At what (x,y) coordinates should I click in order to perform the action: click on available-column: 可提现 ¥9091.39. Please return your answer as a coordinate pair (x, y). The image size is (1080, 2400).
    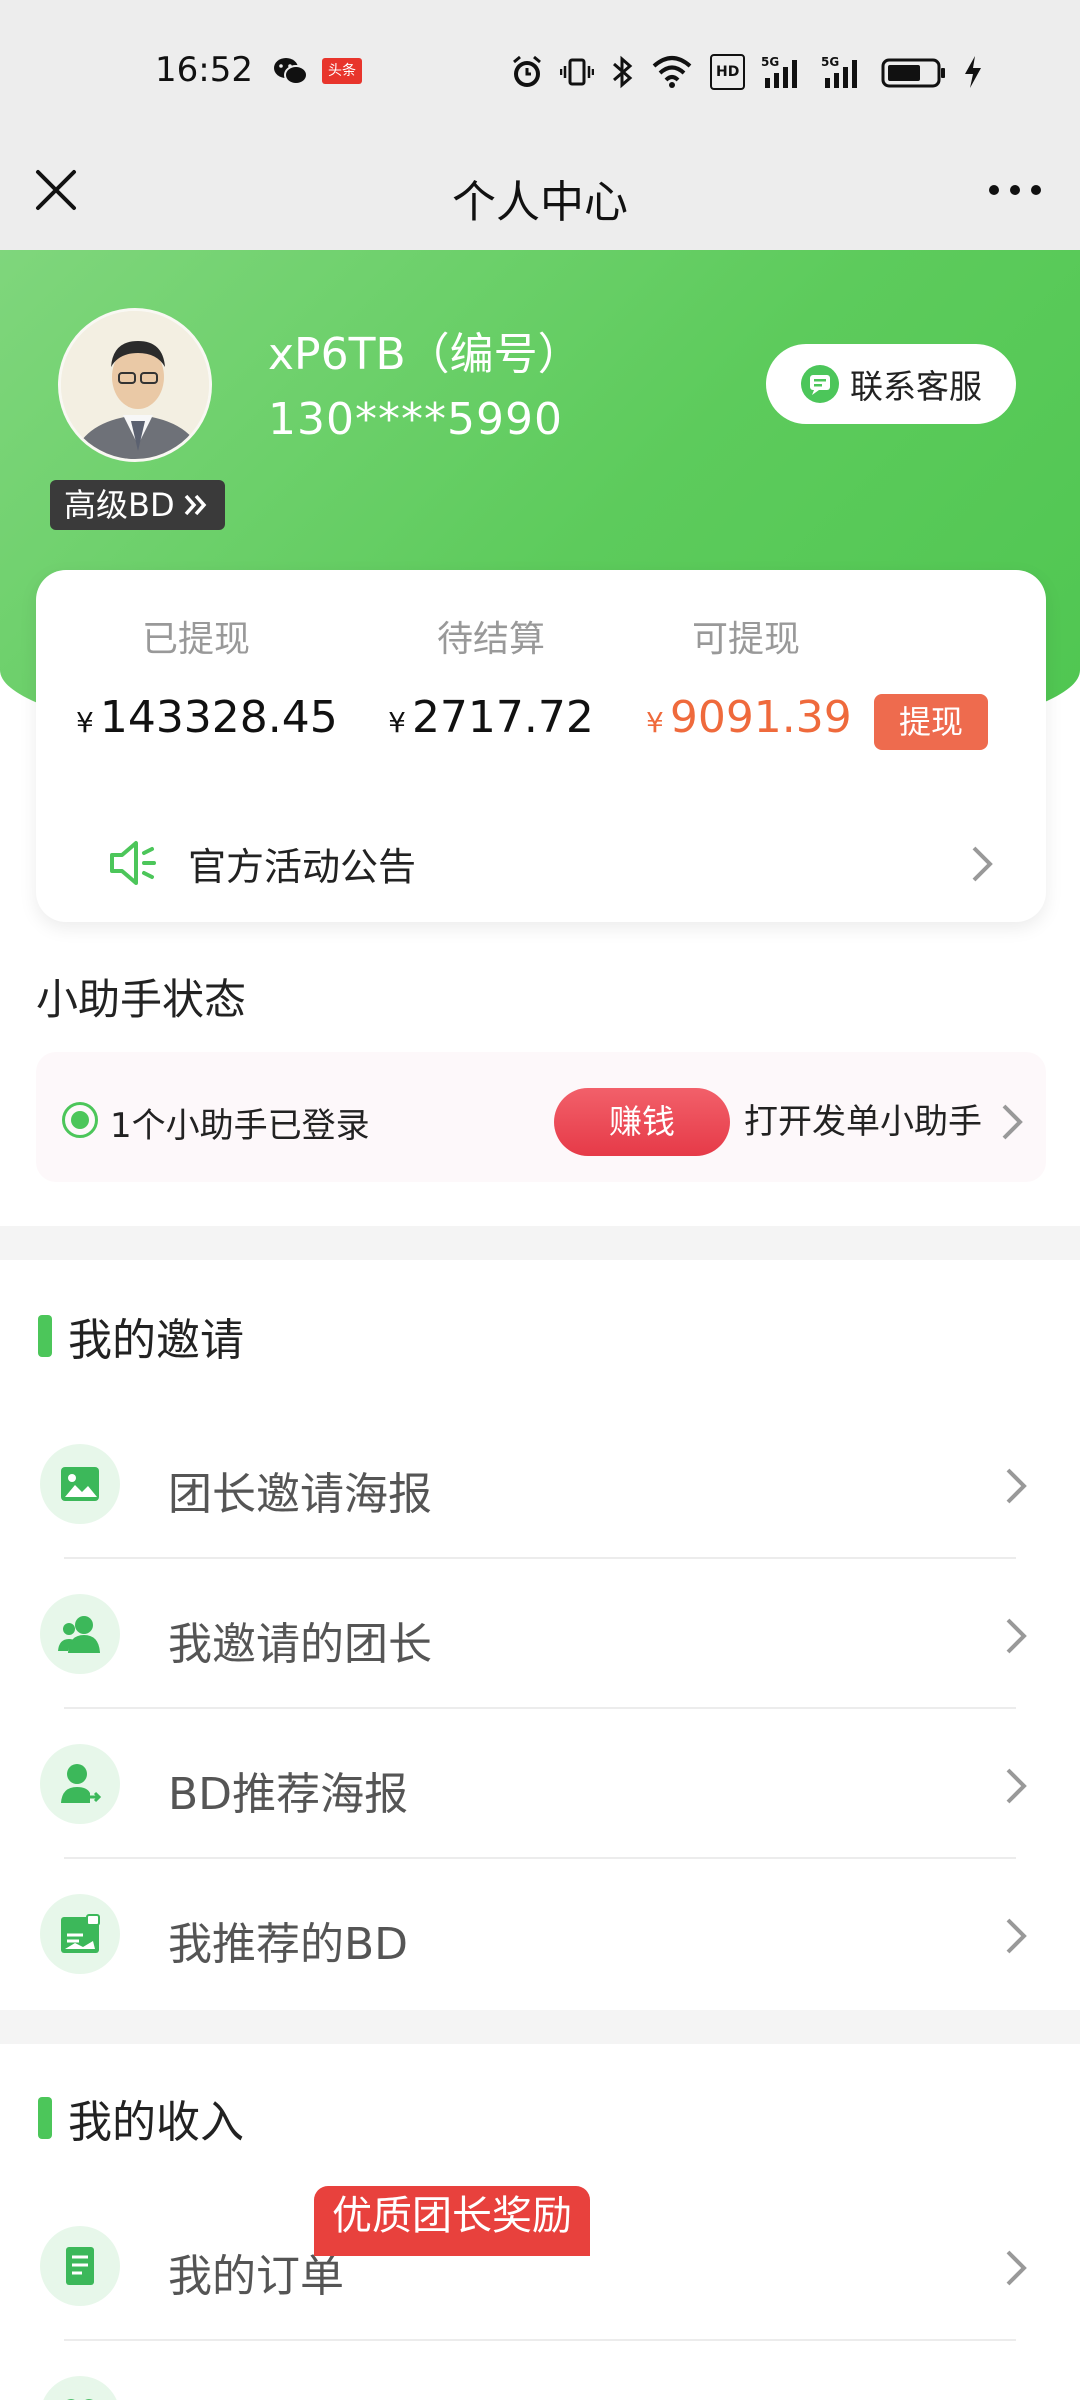
    Looking at the image, I should click on (749, 676).